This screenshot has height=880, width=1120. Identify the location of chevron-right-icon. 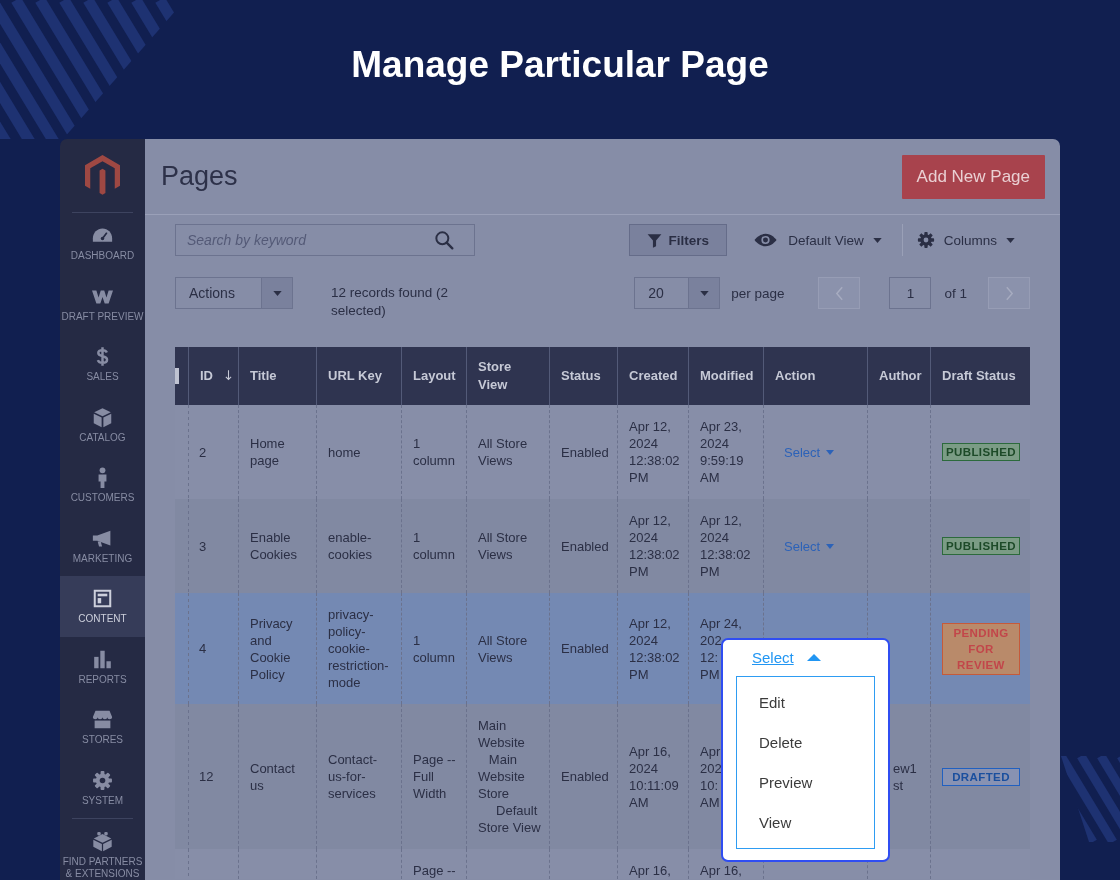
(1009, 293).